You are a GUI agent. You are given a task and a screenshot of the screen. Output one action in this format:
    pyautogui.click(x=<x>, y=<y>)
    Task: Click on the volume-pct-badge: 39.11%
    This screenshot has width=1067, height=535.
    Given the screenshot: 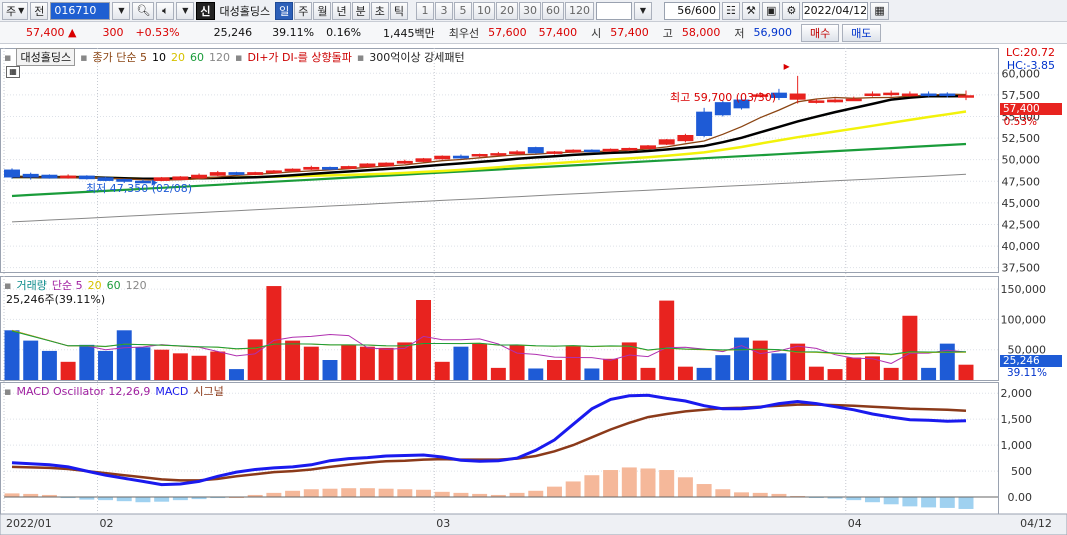 What is the action you would take?
    pyautogui.click(x=1026, y=373)
    